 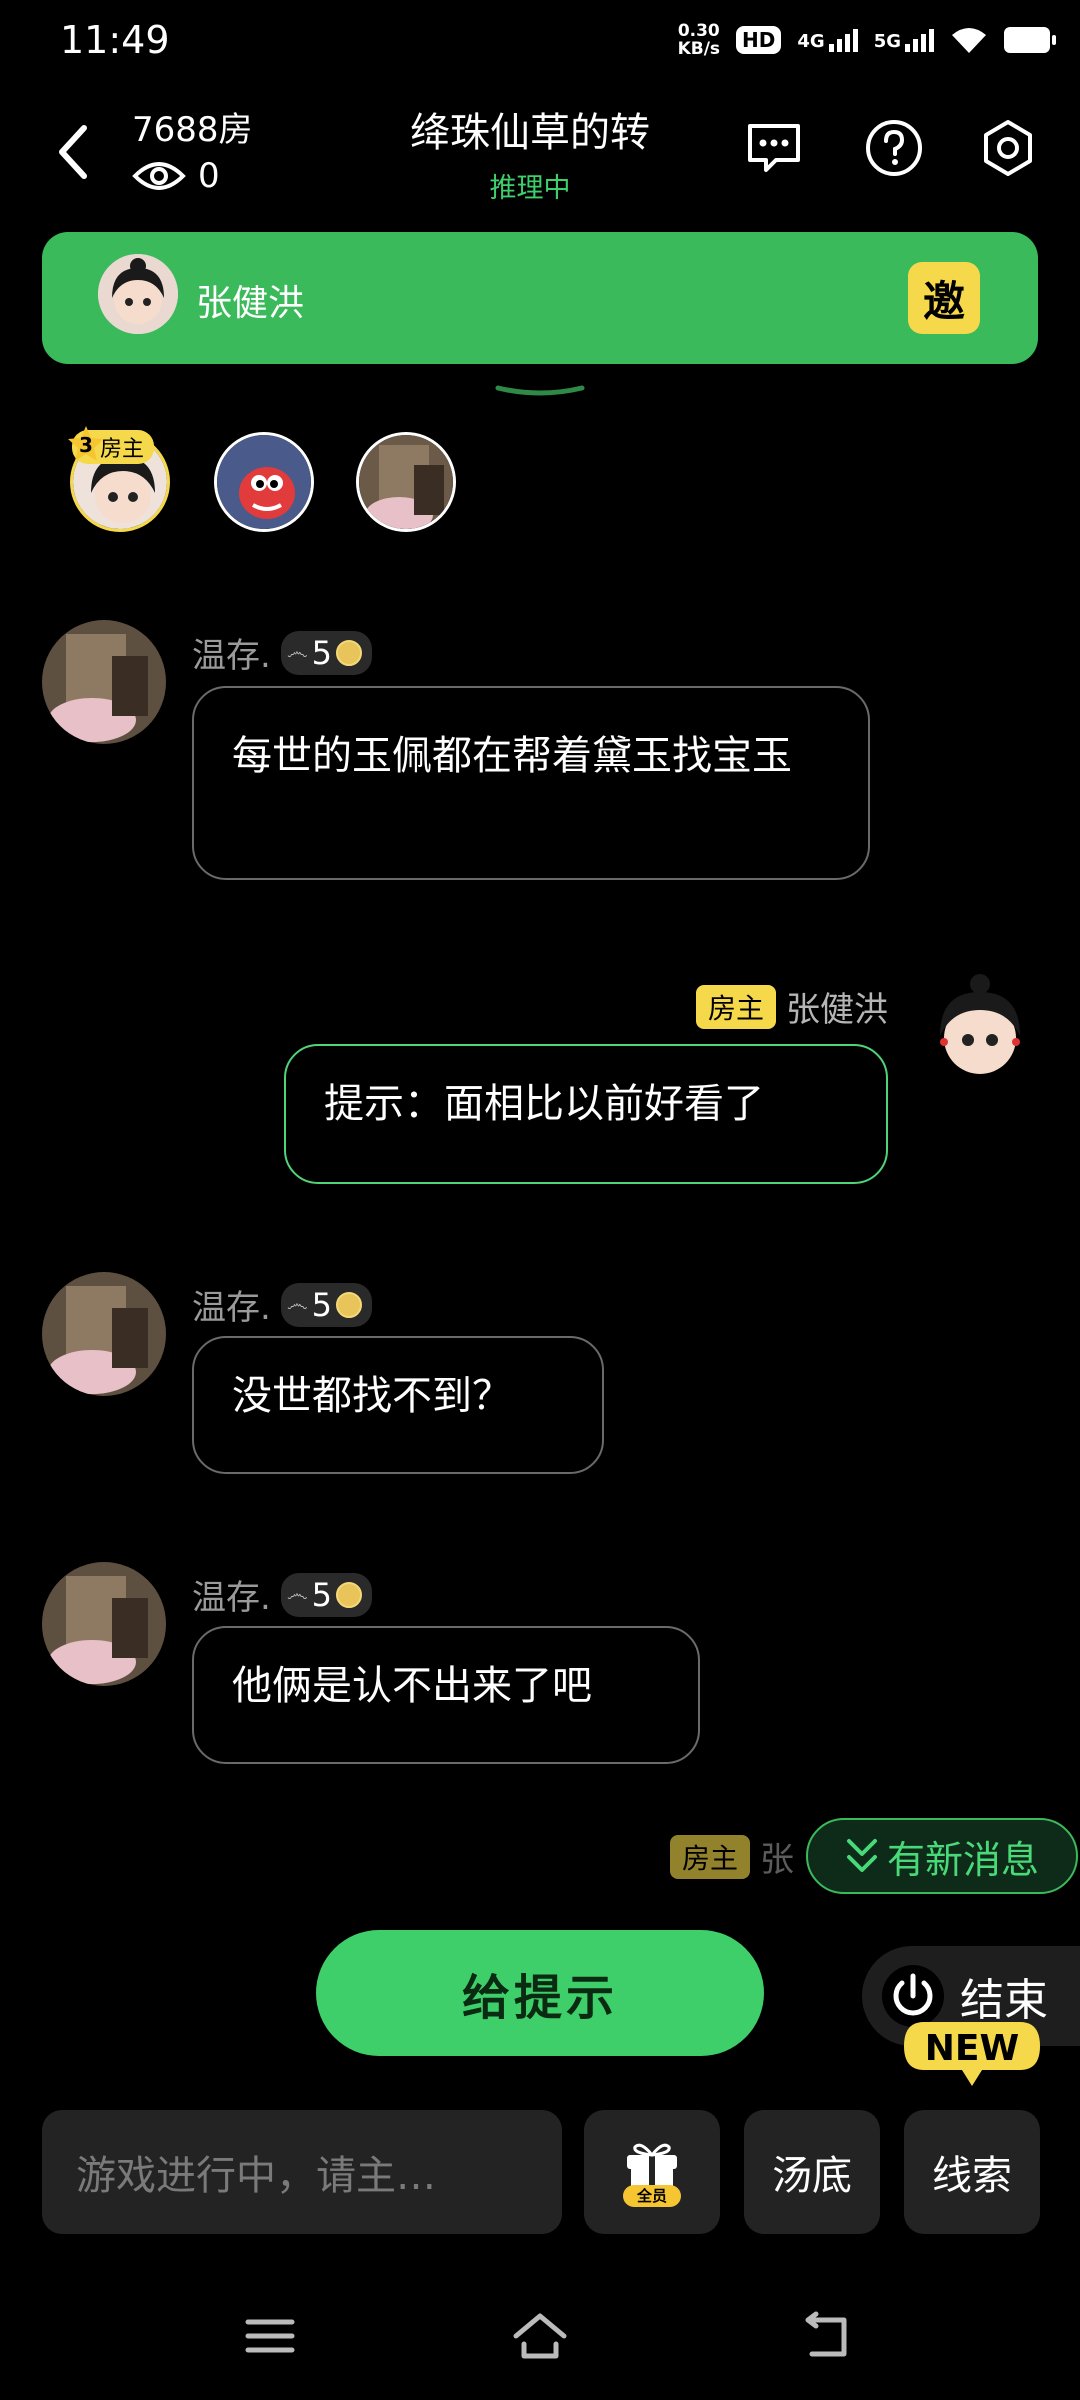 I want to click on menu-icon, so click(x=270, y=2336).